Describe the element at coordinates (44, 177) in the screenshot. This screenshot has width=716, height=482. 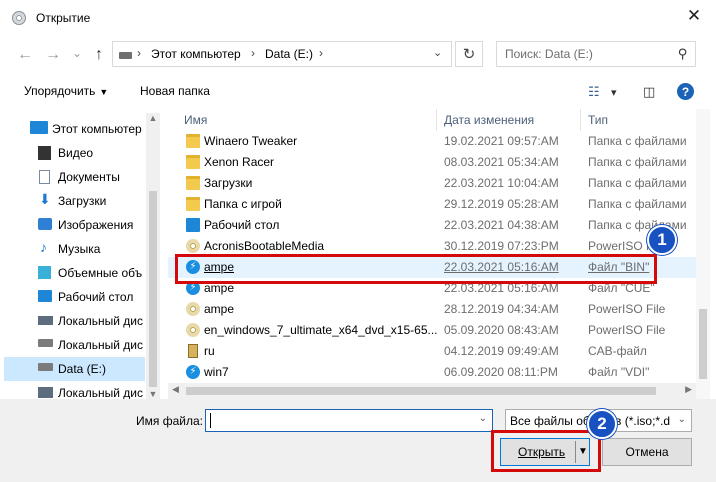
I see `documents-icon` at that location.